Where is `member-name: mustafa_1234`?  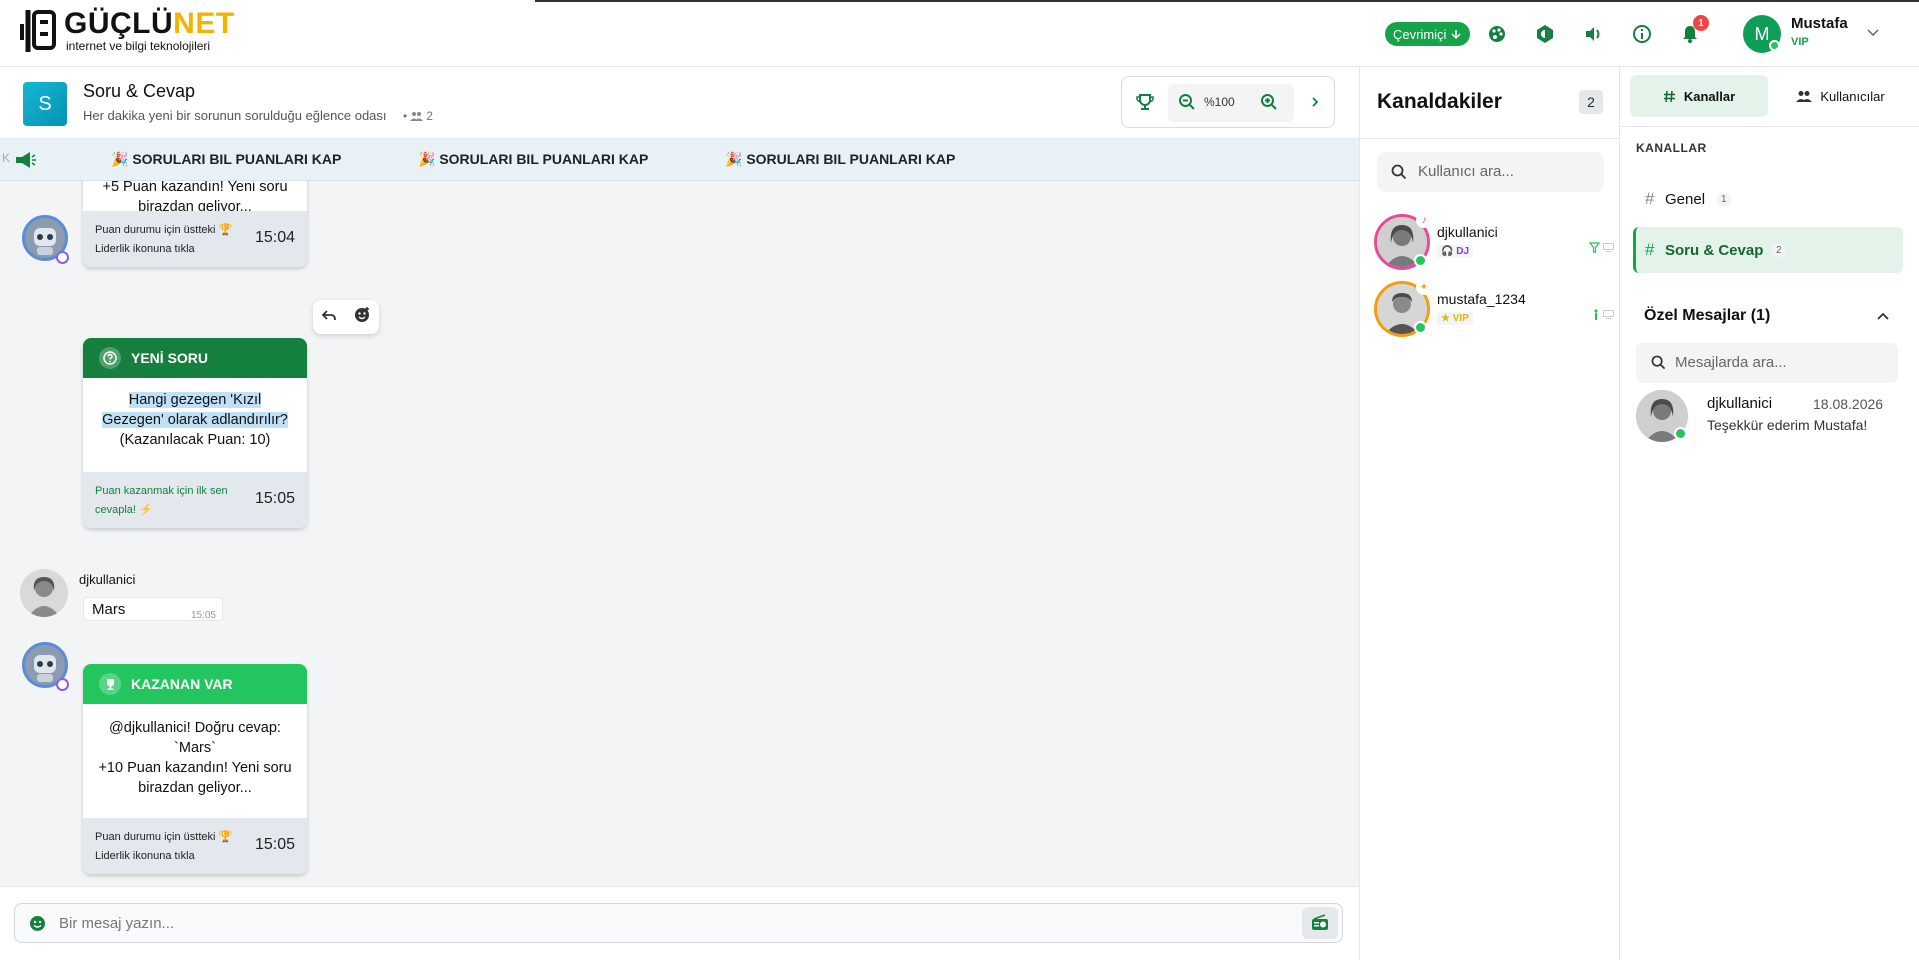
member-name: mustafa_1234 is located at coordinates (1481, 299).